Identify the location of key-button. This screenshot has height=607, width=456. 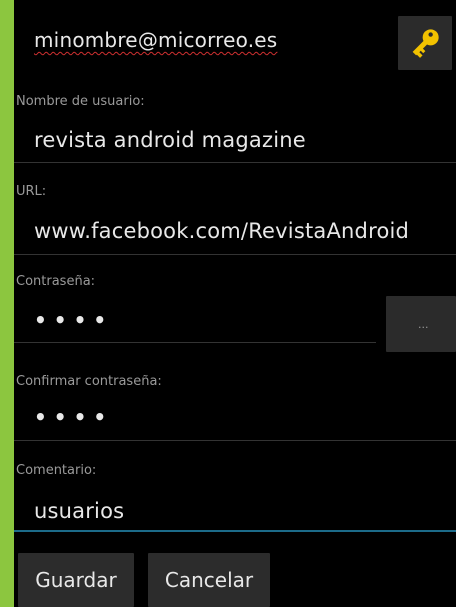
(425, 43).